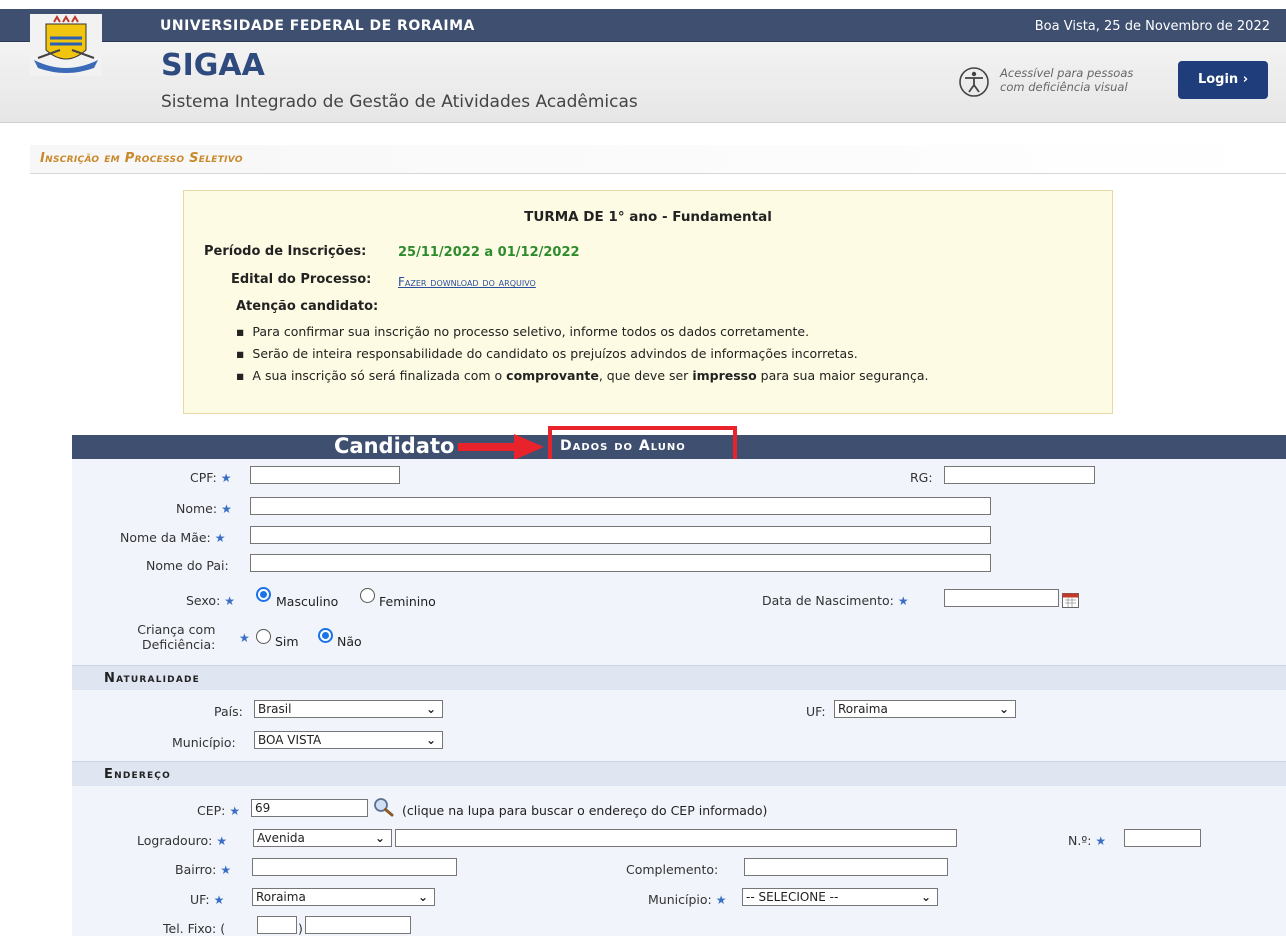  I want to click on page-title-bar: Inscrição em Processo Seletivo, so click(658, 159).